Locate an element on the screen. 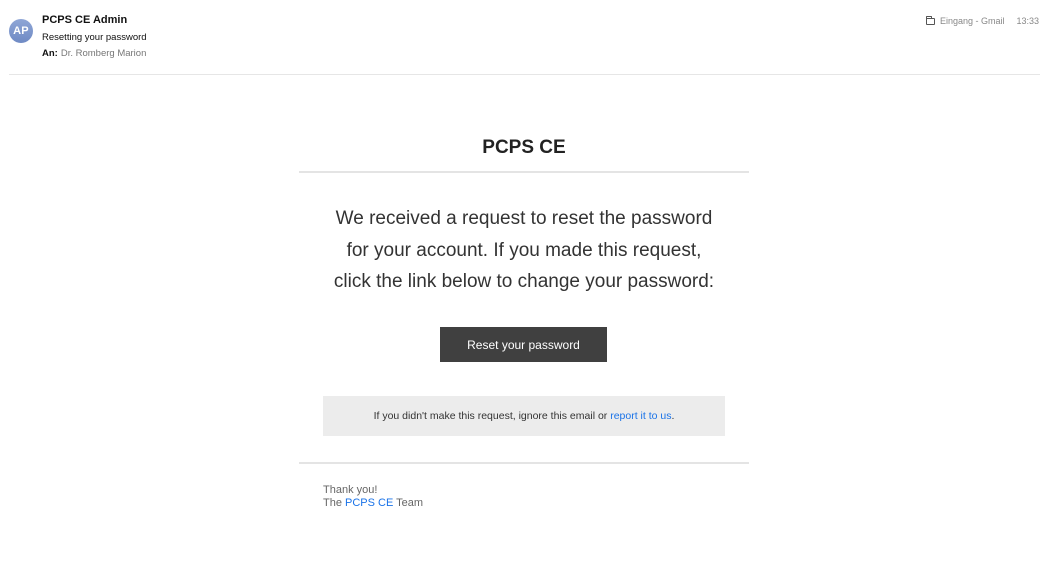 The height and width of the screenshot is (568, 1053). team-line: The PCPS CE Team is located at coordinates (373, 503).